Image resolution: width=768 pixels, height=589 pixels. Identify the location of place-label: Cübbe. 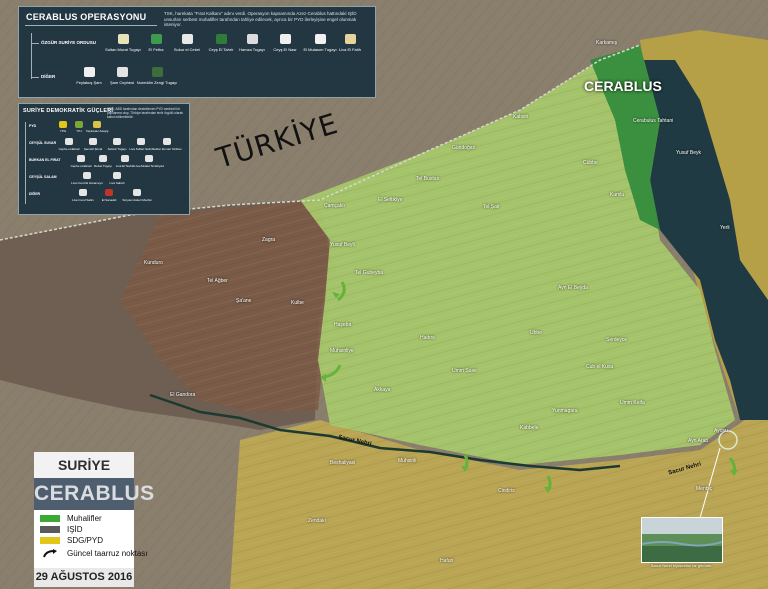
(590, 163).